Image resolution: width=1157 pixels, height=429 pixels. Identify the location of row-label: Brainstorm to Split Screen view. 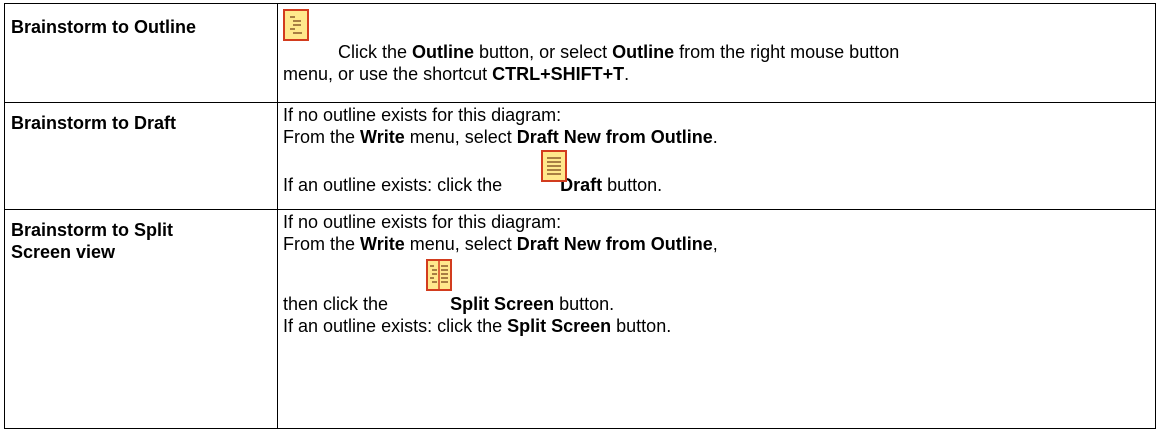
(141, 319).